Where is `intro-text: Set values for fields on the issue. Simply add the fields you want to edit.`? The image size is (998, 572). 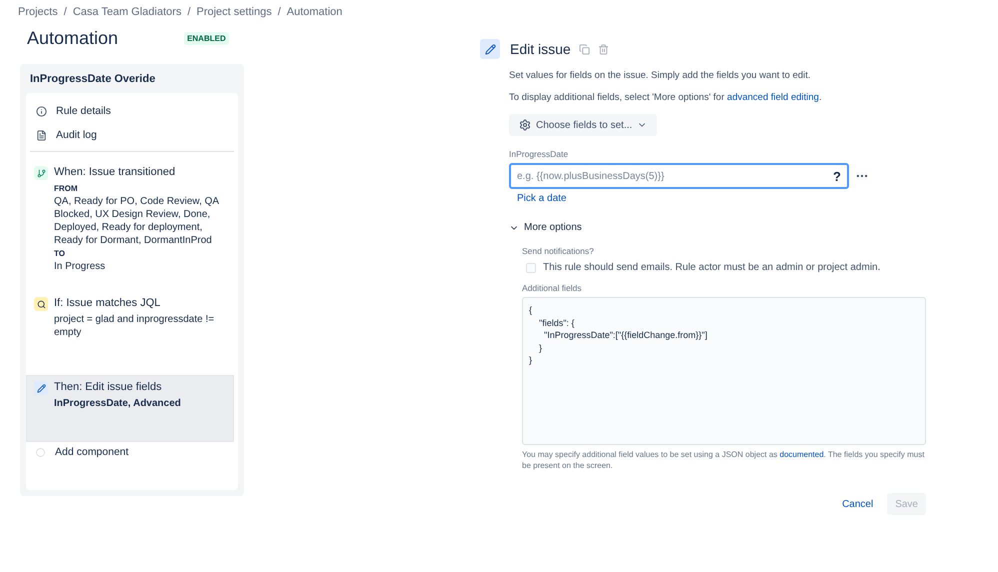 intro-text: Set values for fields on the issue. Simply add the fields you want to edit. is located at coordinates (660, 75).